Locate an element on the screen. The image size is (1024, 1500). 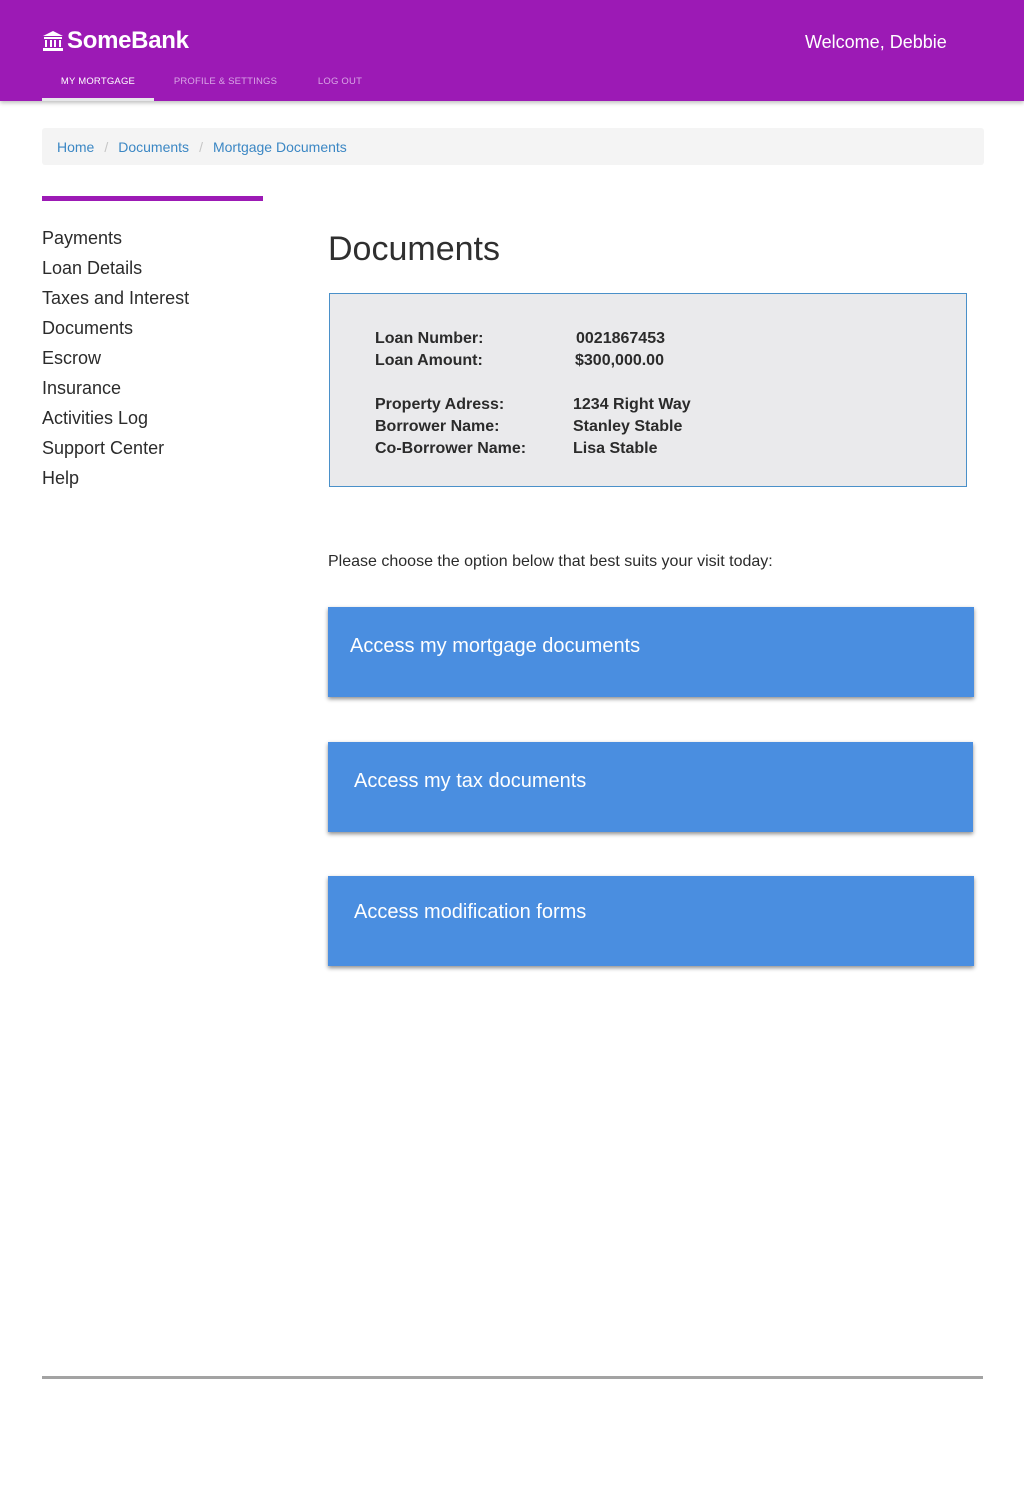
modification-forms-label: Access modification forms is located at coordinates (470, 912).